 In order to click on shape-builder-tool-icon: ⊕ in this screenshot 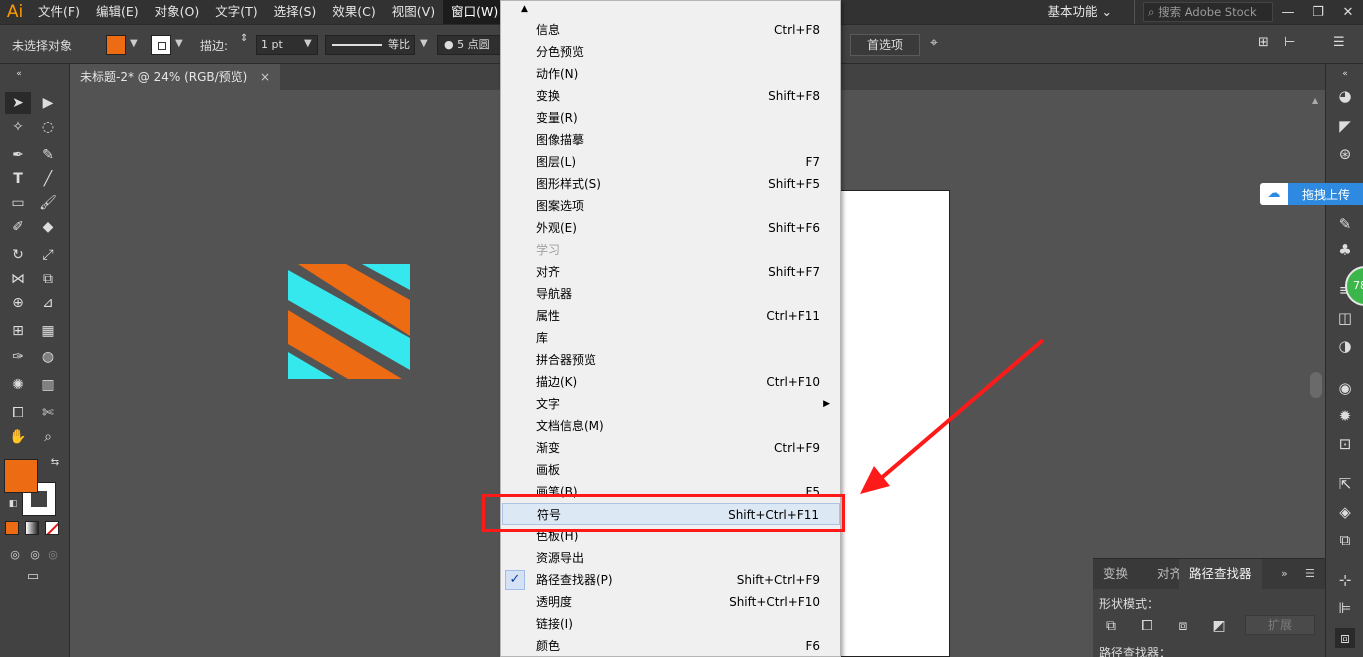, I will do `click(18, 303)`.